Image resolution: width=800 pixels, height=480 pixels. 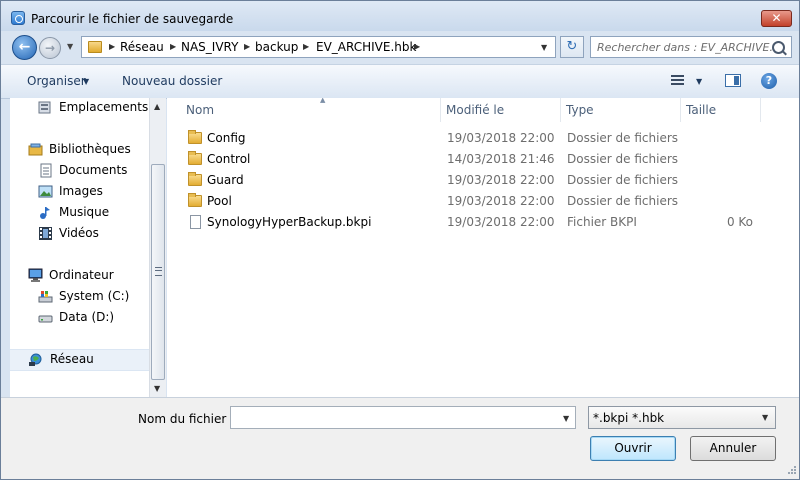 I want to click on filename-input, so click(x=395, y=417).